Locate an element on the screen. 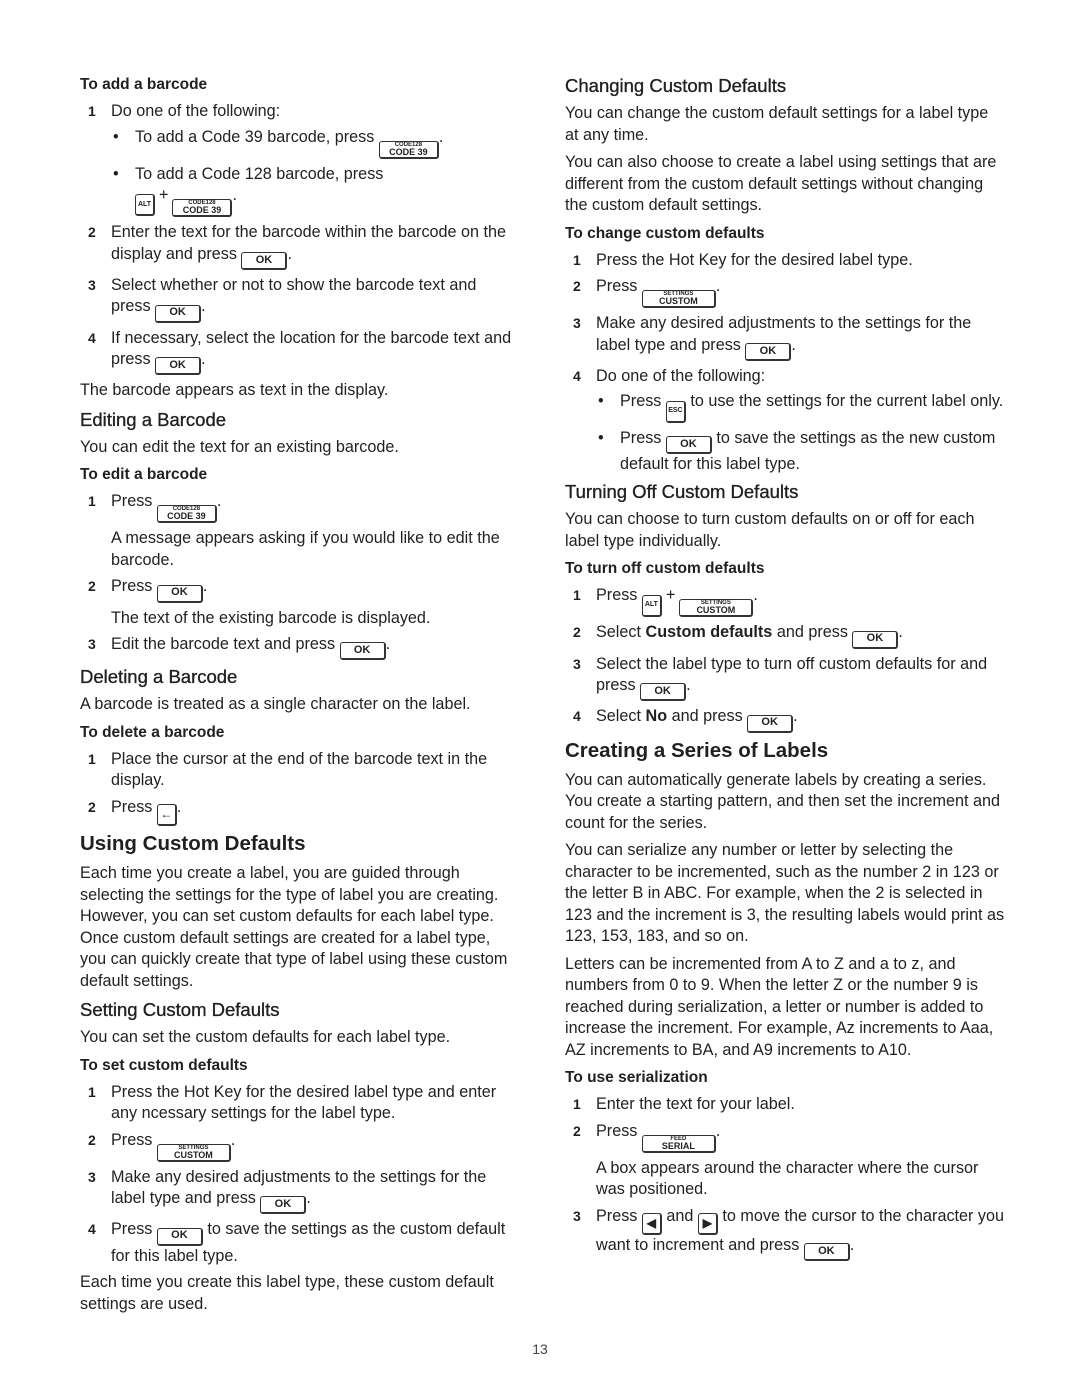 The image size is (1080, 1397). procedure-heading: To add a barcode is located at coordinates (144, 84).